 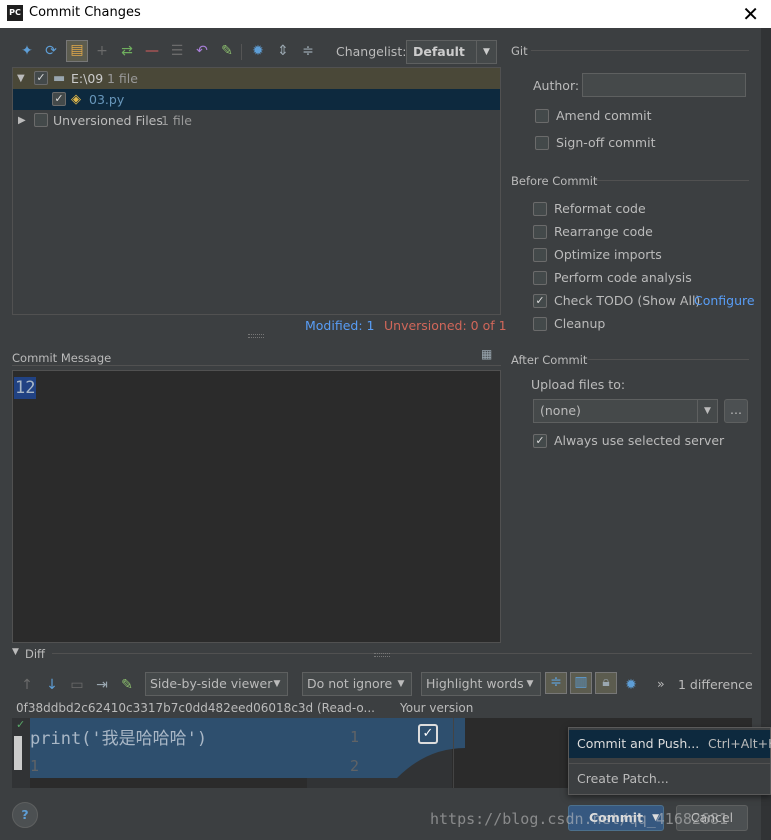 What do you see at coordinates (540, 324) in the screenshot?
I see `cleanup-checkbox` at bounding box center [540, 324].